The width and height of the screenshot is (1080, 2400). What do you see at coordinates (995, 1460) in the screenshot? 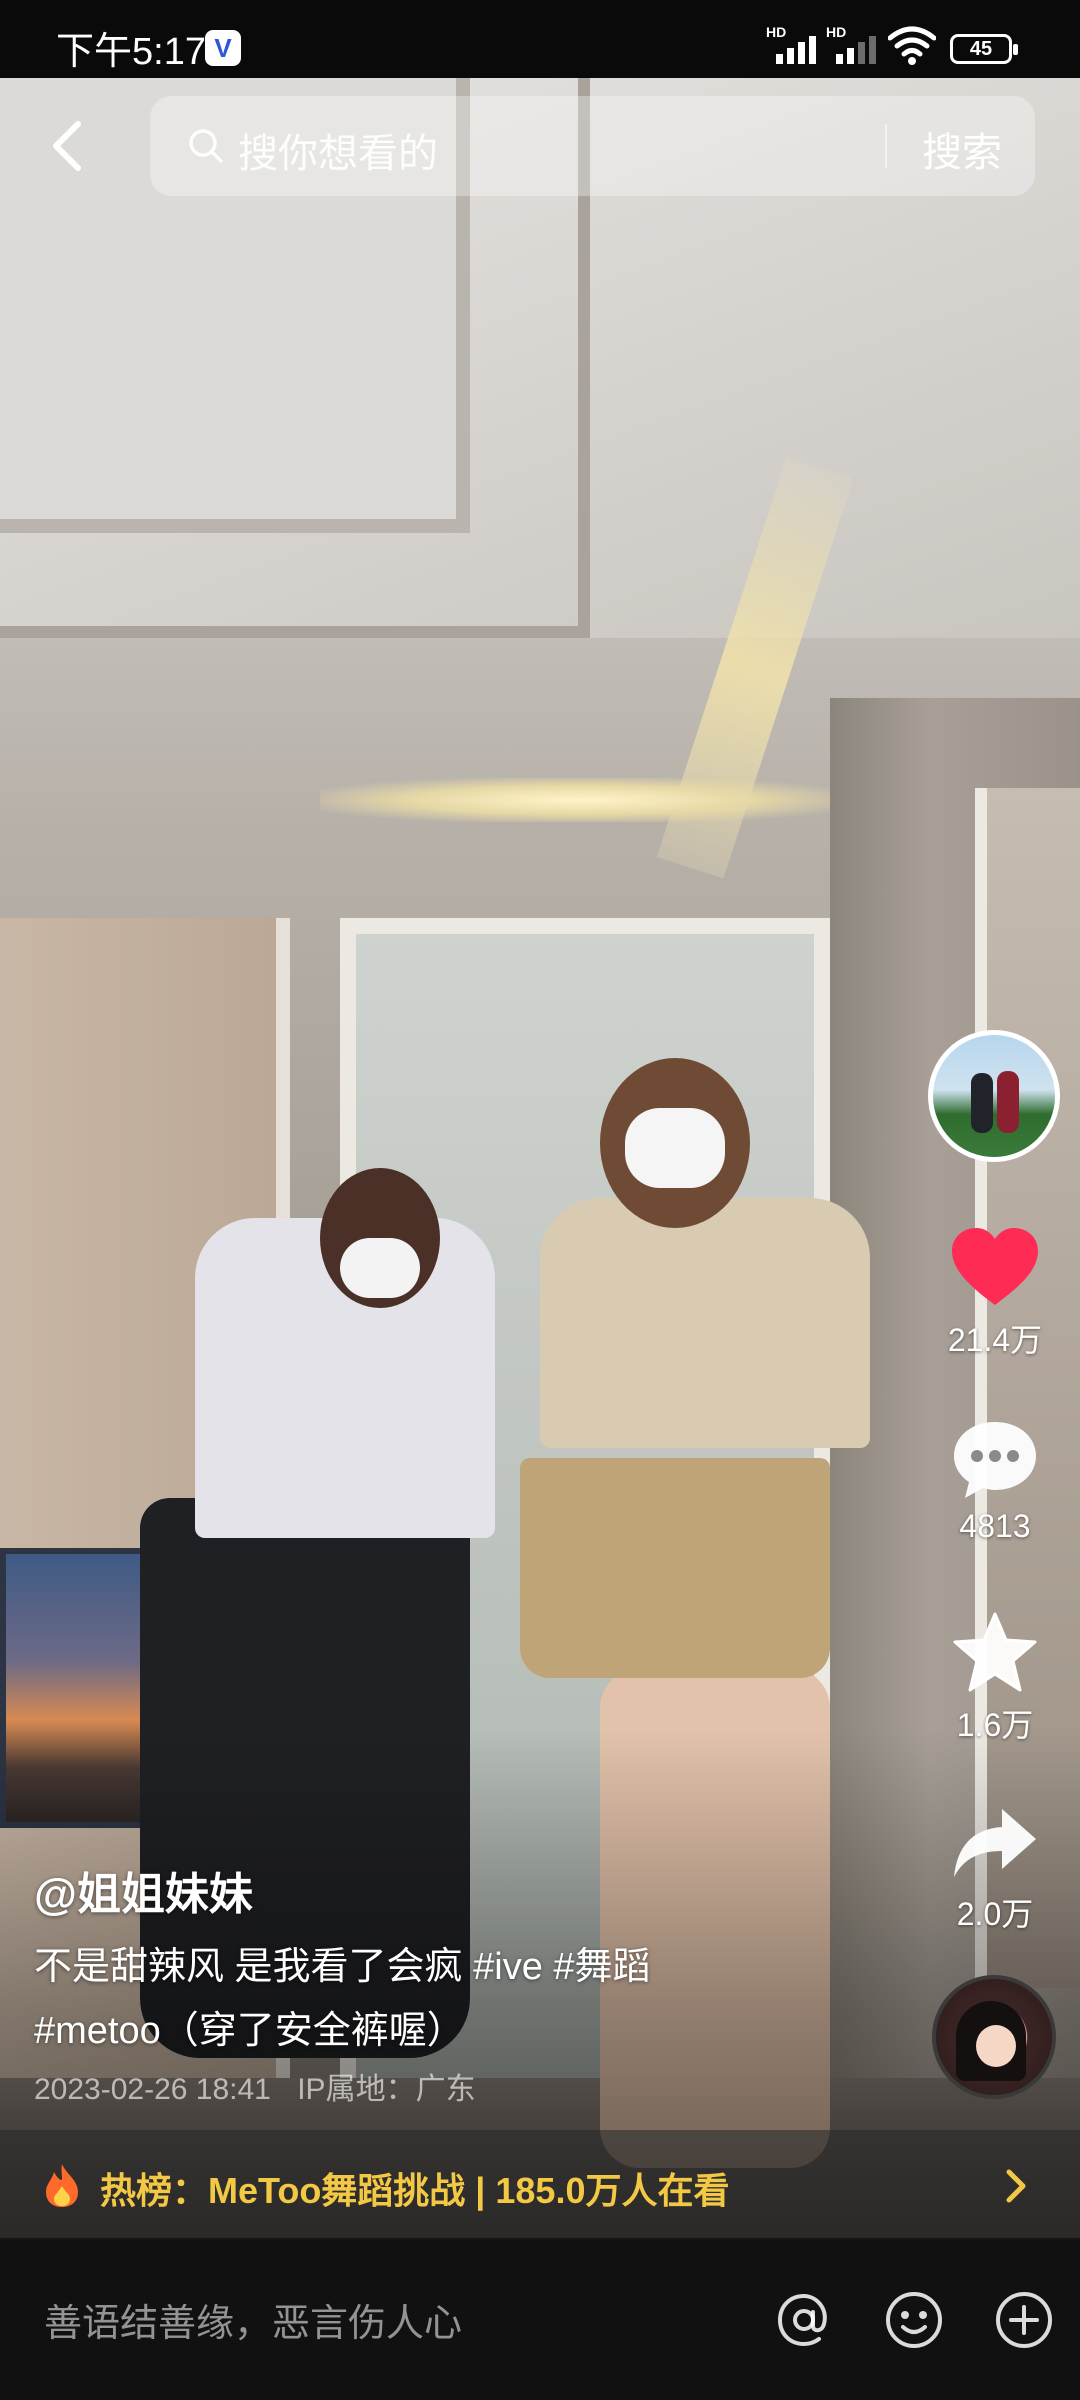
I see `comment-bubble-icon` at bounding box center [995, 1460].